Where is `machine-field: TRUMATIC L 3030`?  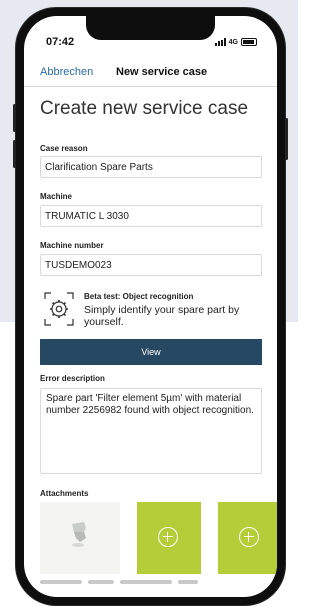 machine-field: TRUMATIC L 3030 is located at coordinates (151, 216).